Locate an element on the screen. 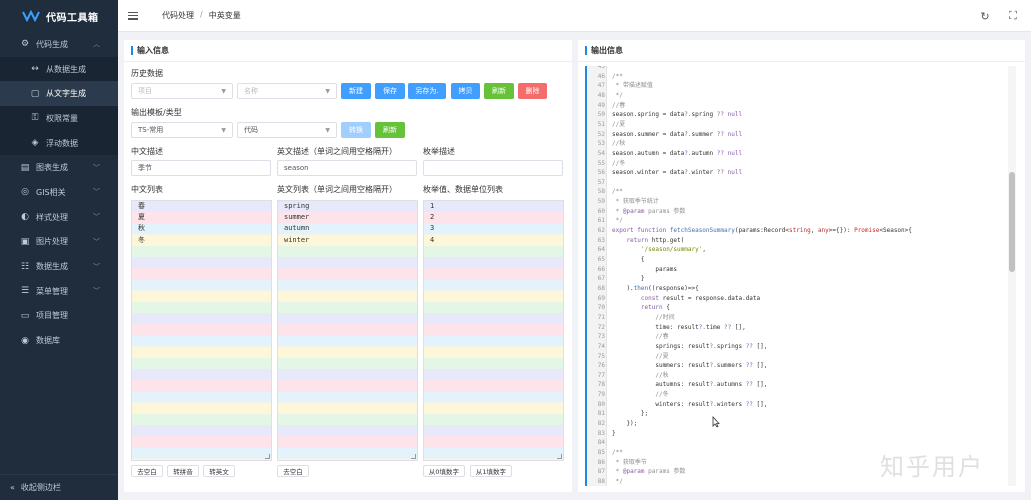 Image resolution: width=1031 pixels, height=500 pixels. code-token: summers: result is located at coordinates (661, 366).